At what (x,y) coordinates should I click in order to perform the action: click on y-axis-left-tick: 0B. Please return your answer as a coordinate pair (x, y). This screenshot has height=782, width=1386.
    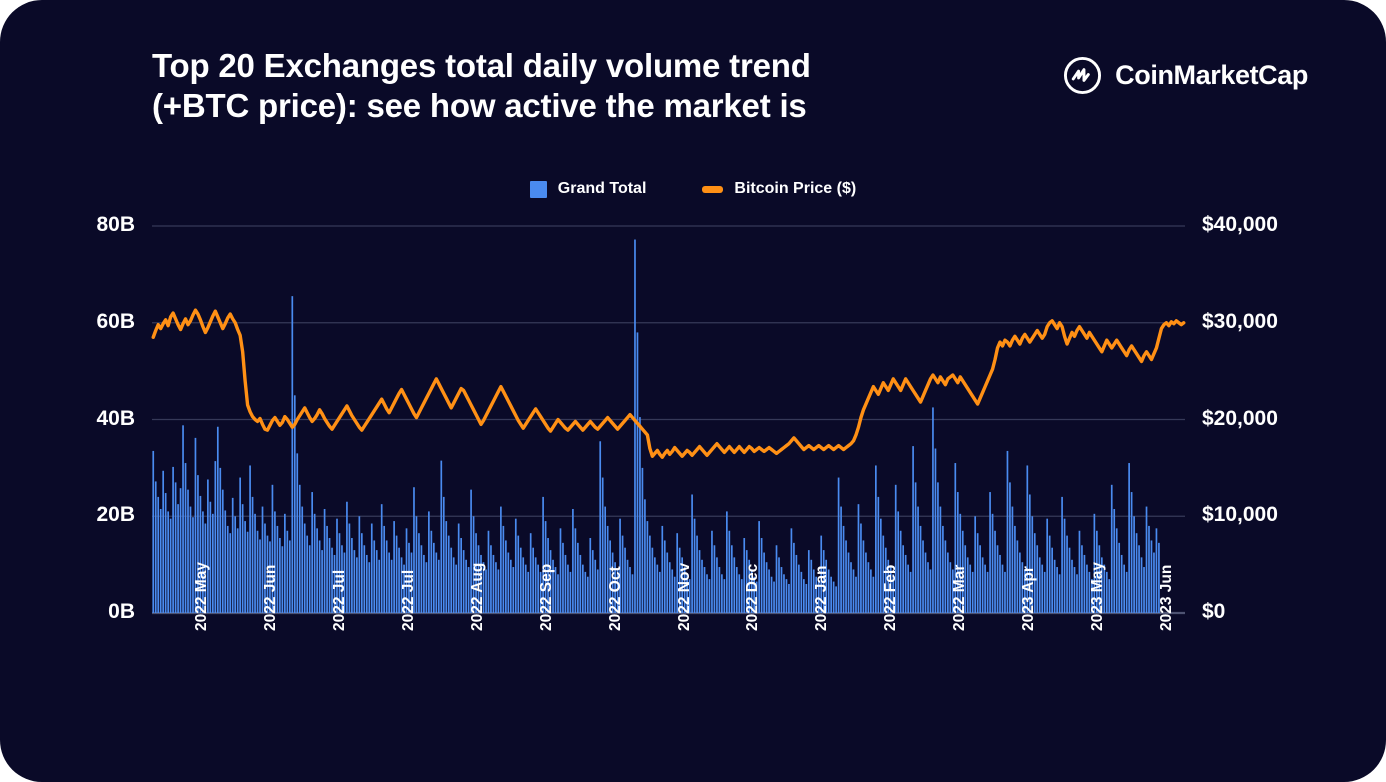
    Looking at the image, I should click on (121, 611).